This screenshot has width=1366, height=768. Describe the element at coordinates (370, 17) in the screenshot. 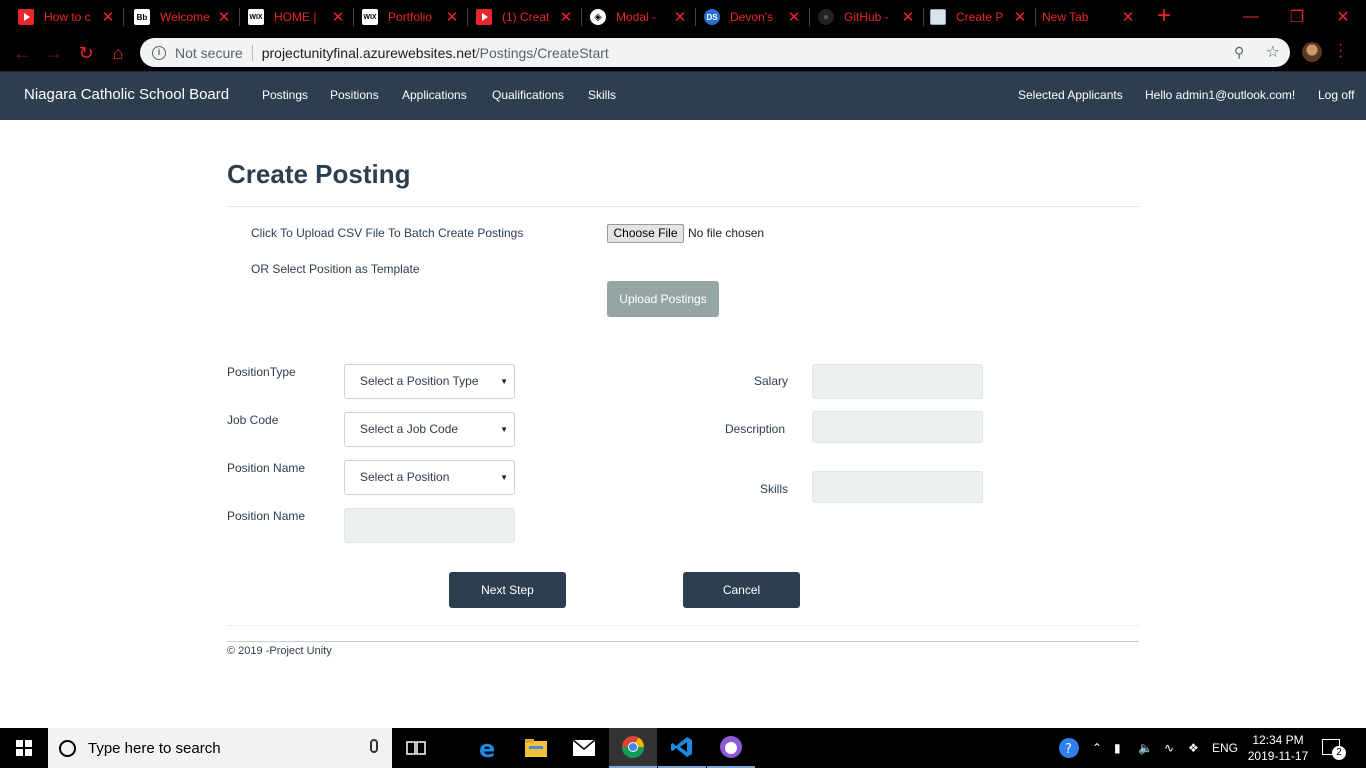

I see `wix-icon: WIX` at that location.